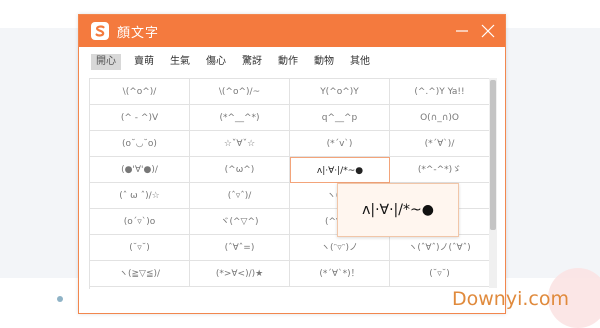  Describe the element at coordinates (140, 222) in the screenshot. I see `emoticon-cell: (o´▿`)o` at that location.